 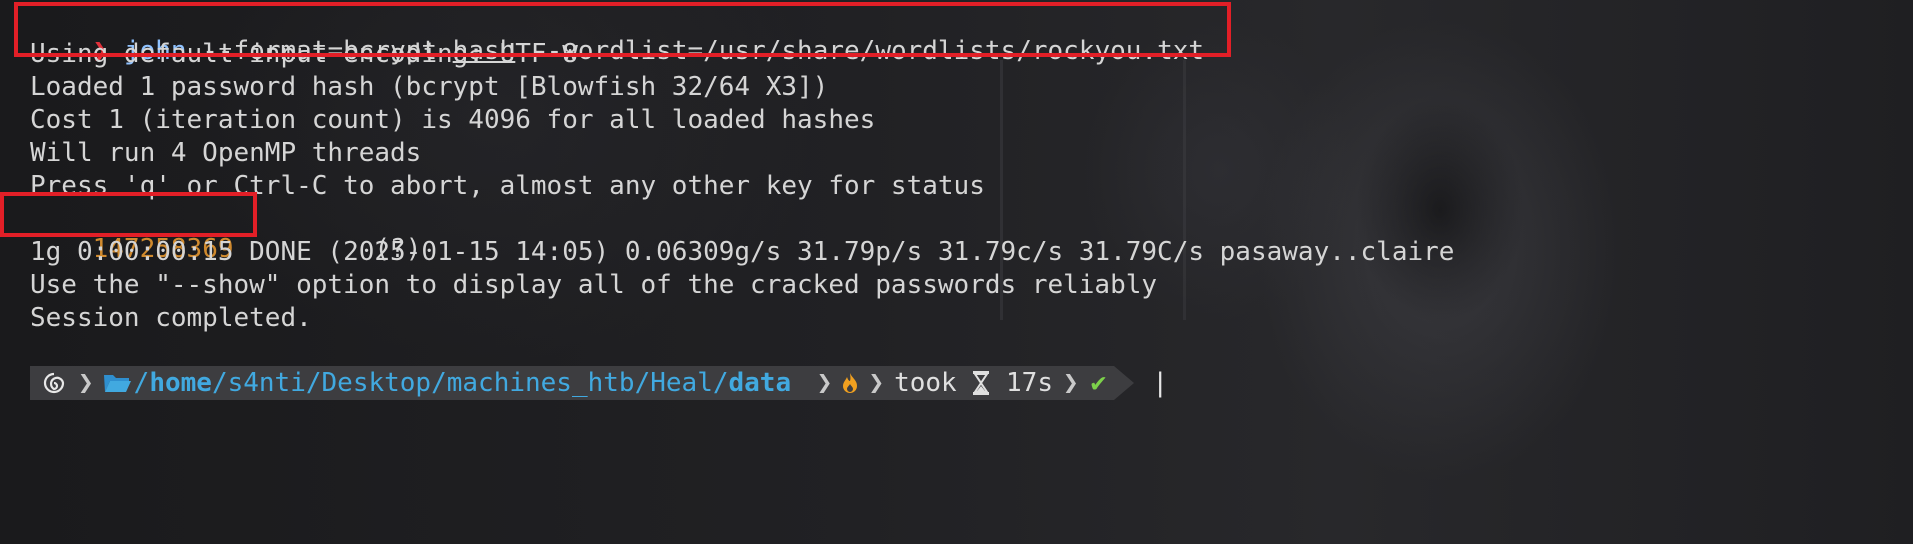 I want to click on flame-icon, so click(x=850, y=383).